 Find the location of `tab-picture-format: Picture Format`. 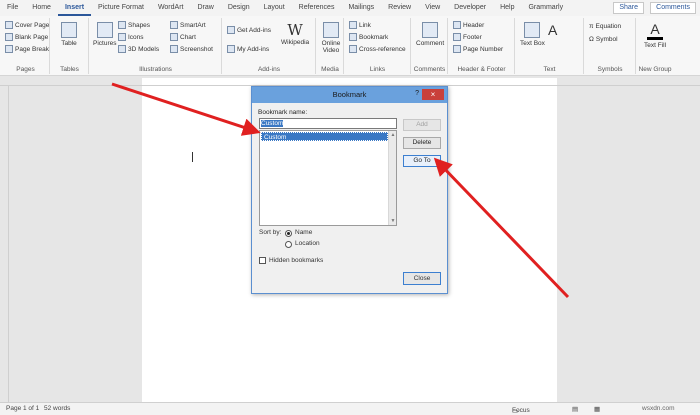

tab-picture-format: Picture Format is located at coordinates (121, 8).